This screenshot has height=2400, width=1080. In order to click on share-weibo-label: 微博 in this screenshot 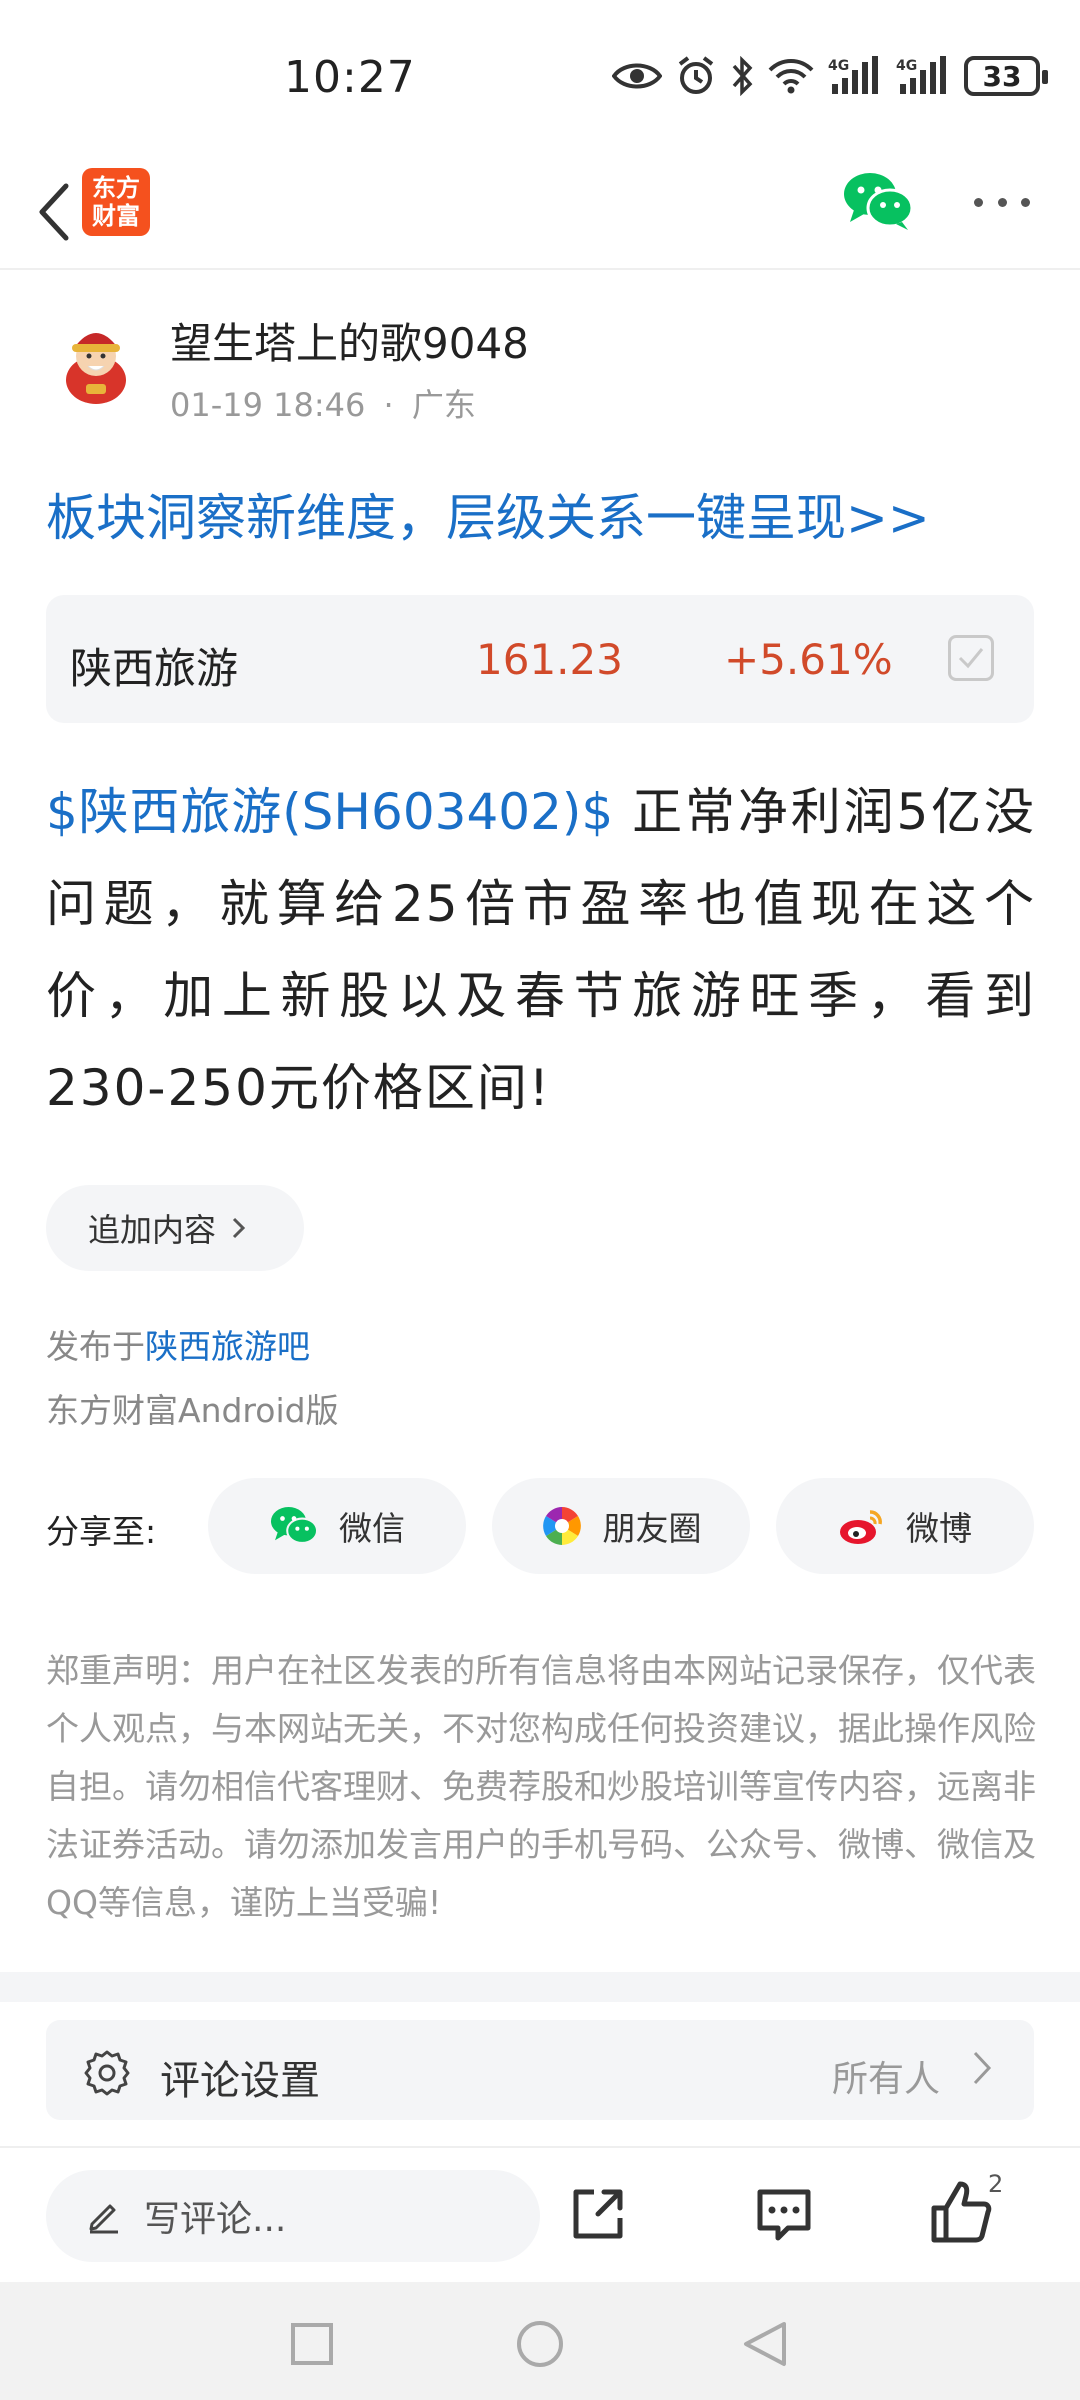, I will do `click(939, 1528)`.